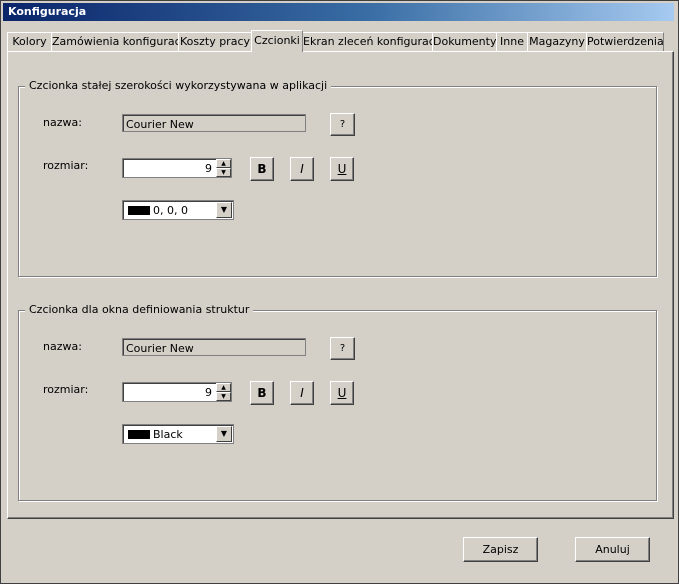 The image size is (679, 584). I want to click on title-bar: Konfiguracja, so click(338, 12).